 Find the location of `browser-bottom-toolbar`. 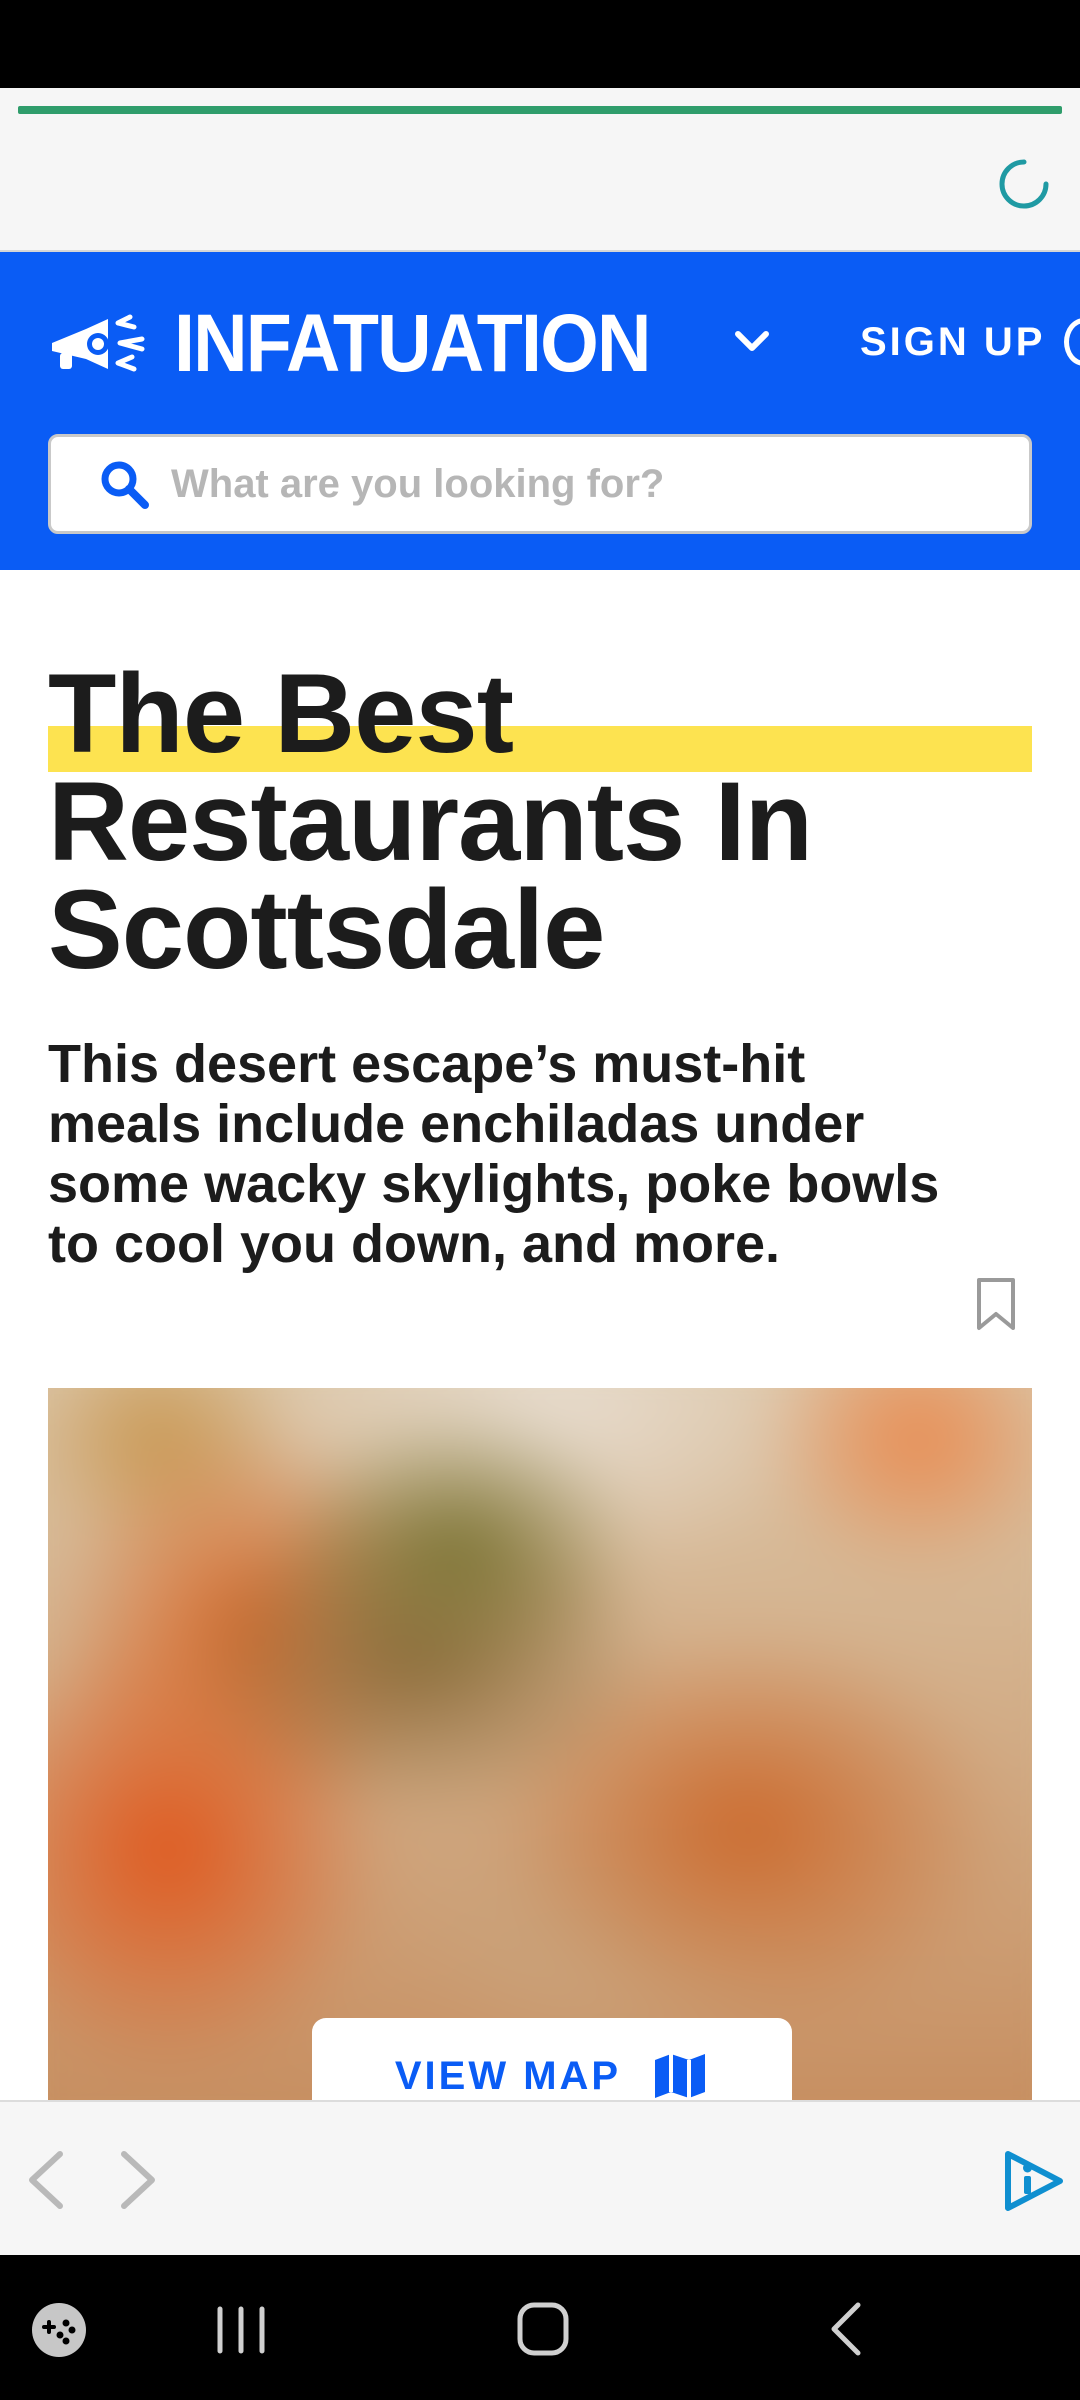

browser-bottom-toolbar is located at coordinates (540, 2177).